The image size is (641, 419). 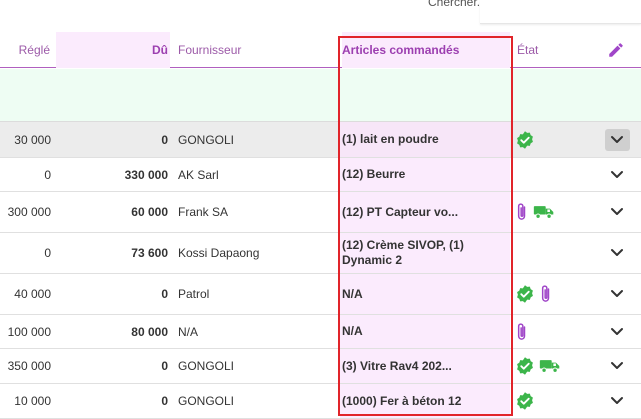 I want to click on cell-du: 60 000, so click(x=149, y=212).